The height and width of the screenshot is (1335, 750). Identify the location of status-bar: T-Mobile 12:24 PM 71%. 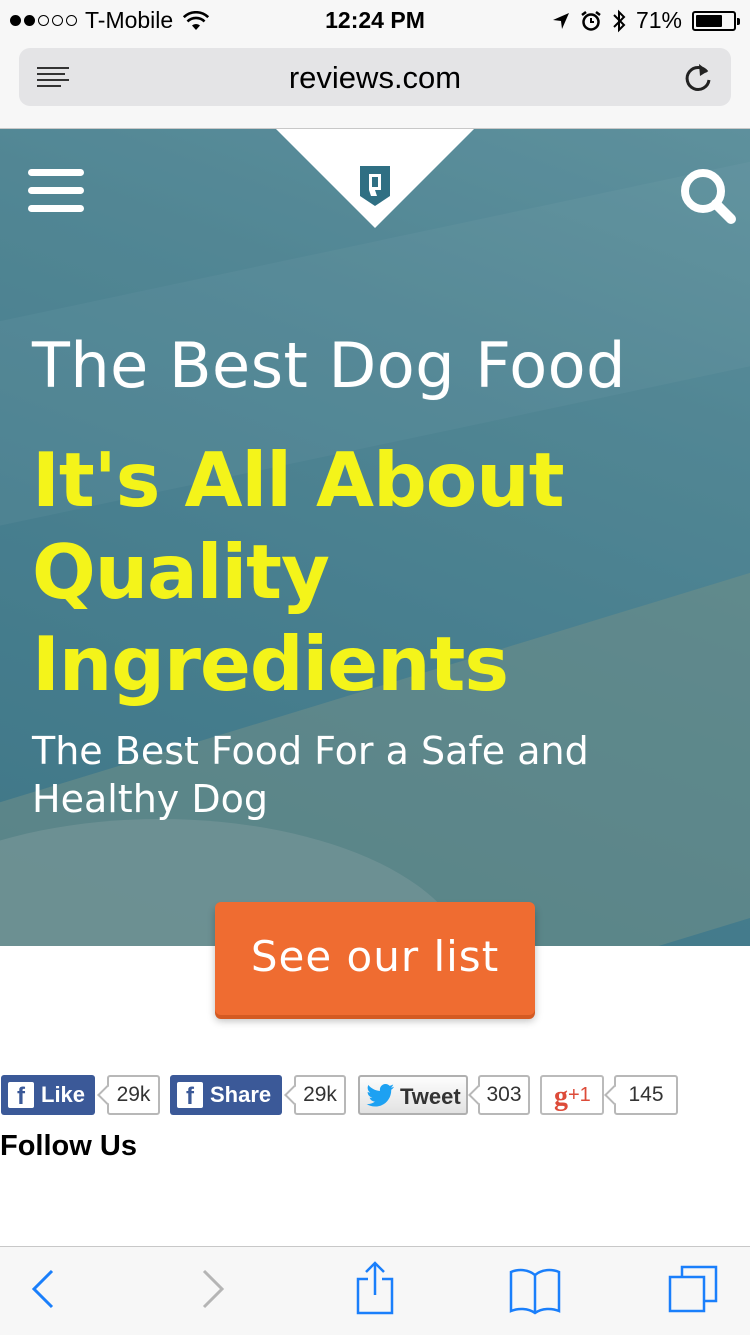
(375, 20).